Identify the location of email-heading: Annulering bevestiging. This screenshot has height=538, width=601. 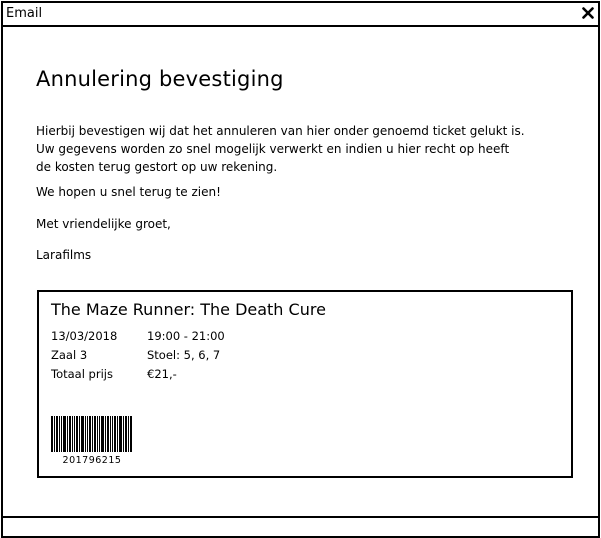
(160, 79).